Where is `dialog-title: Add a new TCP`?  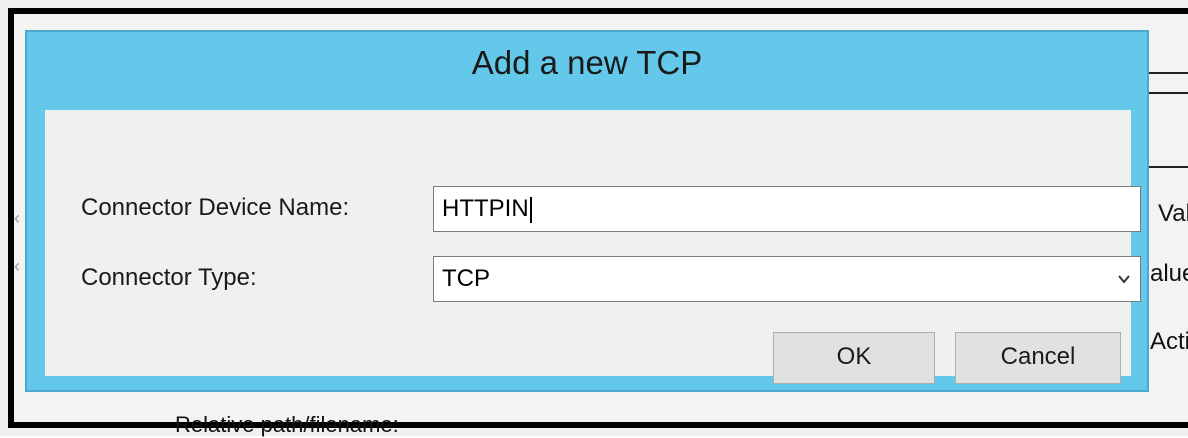
dialog-title: Add a new TCP is located at coordinates (587, 62).